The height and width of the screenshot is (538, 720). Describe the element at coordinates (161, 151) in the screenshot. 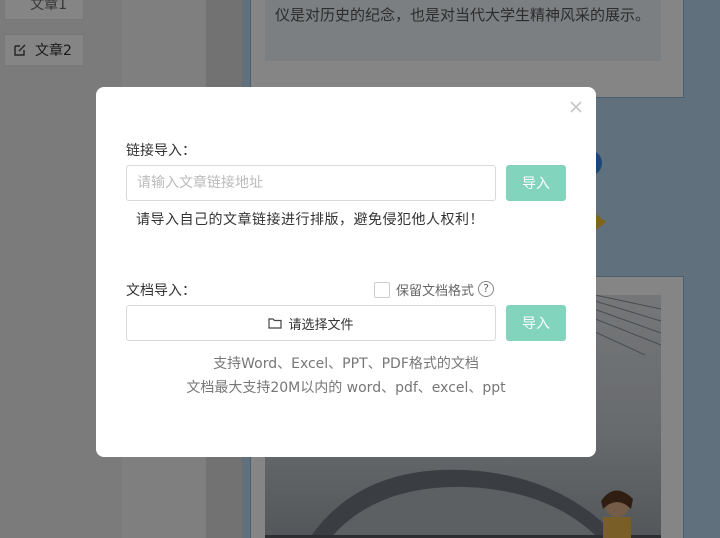

I see `link-import-label: 链接导入：` at that location.